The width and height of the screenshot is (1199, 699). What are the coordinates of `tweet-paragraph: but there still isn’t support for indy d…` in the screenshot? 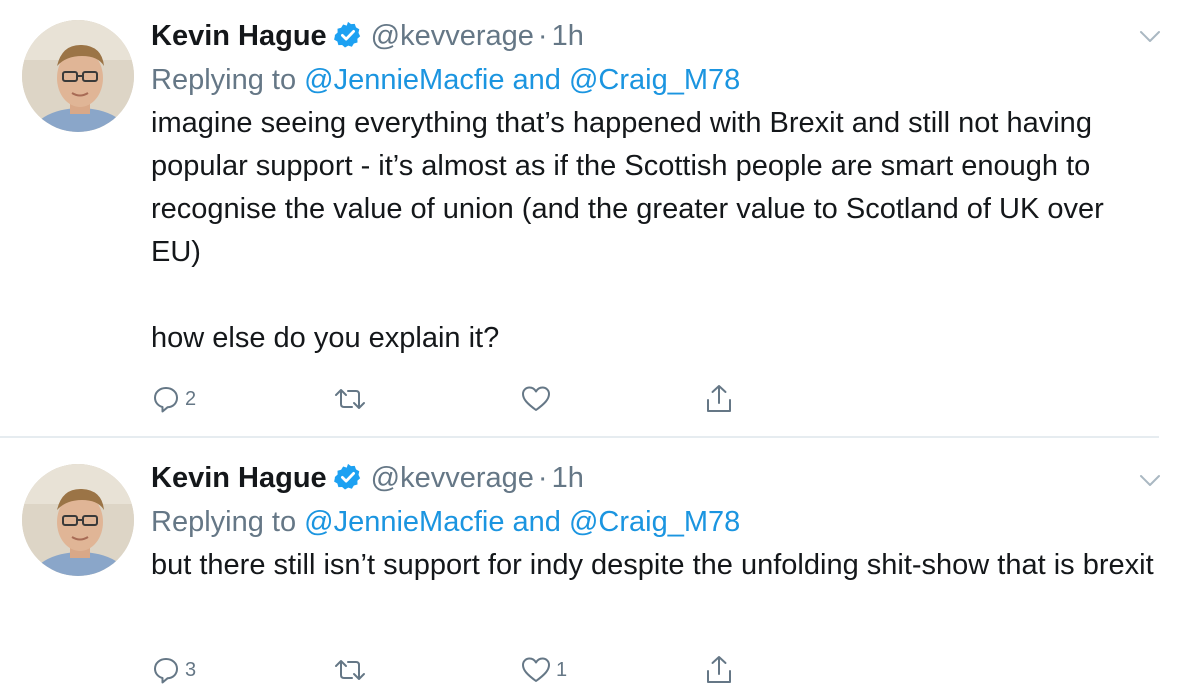 It's located at (652, 565).